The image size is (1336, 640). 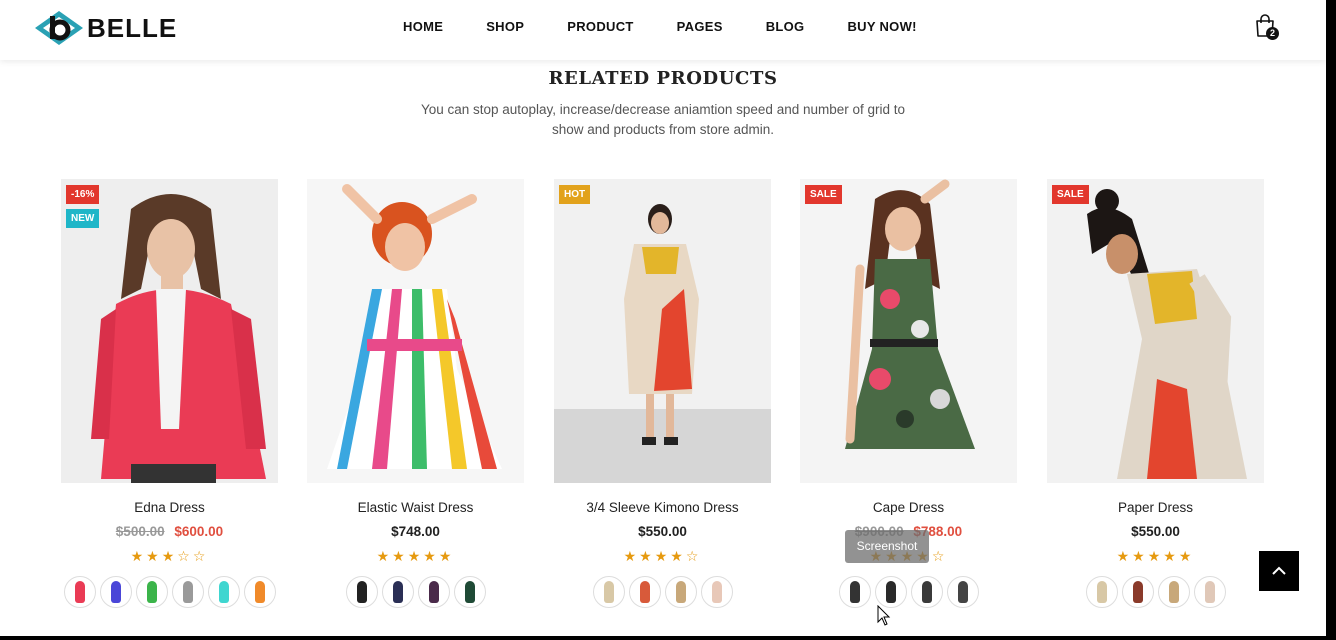 I want to click on hot-badge: HOT, so click(x=575, y=194).